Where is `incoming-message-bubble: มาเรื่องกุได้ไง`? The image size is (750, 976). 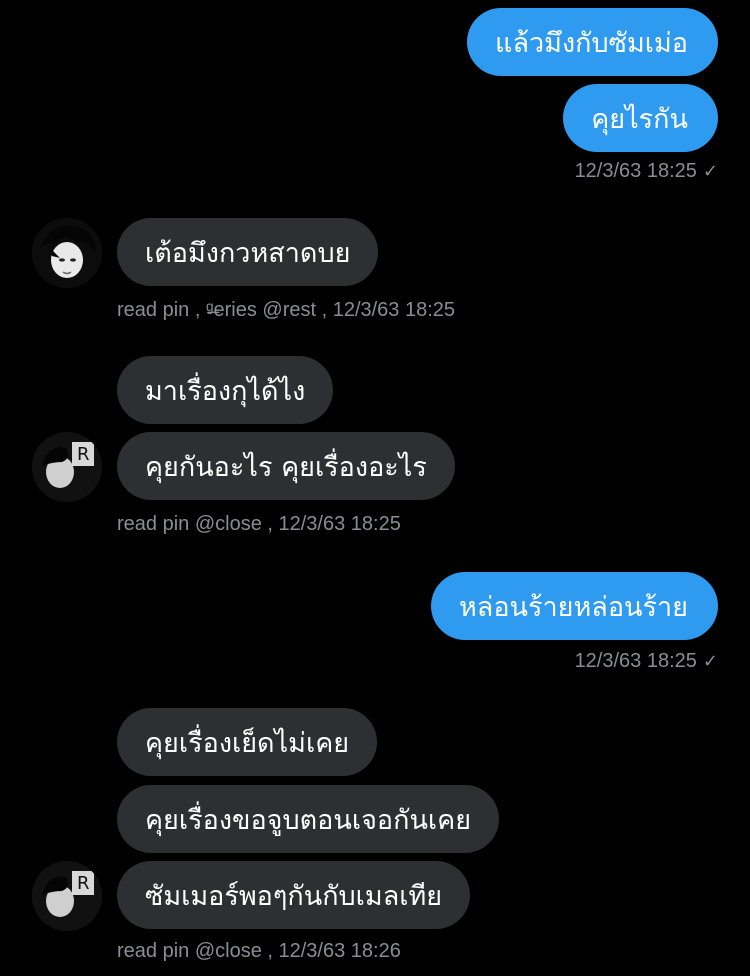
incoming-message-bubble: มาเรื่องกุได้ไง is located at coordinates (225, 390).